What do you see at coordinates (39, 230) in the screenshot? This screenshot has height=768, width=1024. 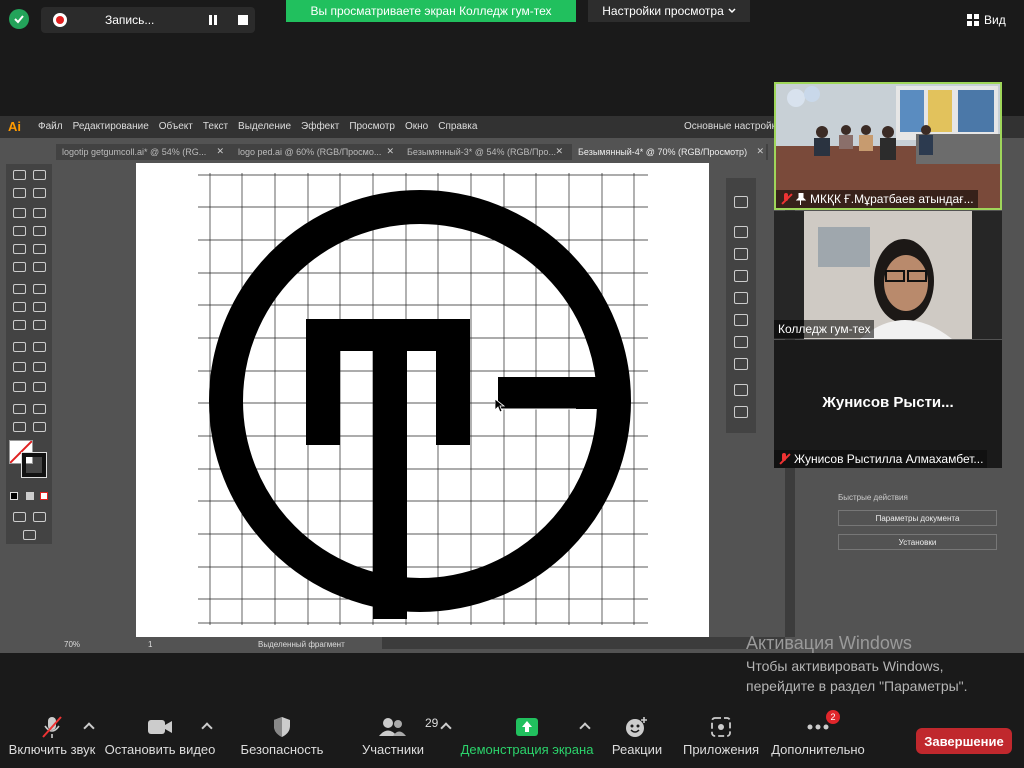 I see `line-tool-icon` at bounding box center [39, 230].